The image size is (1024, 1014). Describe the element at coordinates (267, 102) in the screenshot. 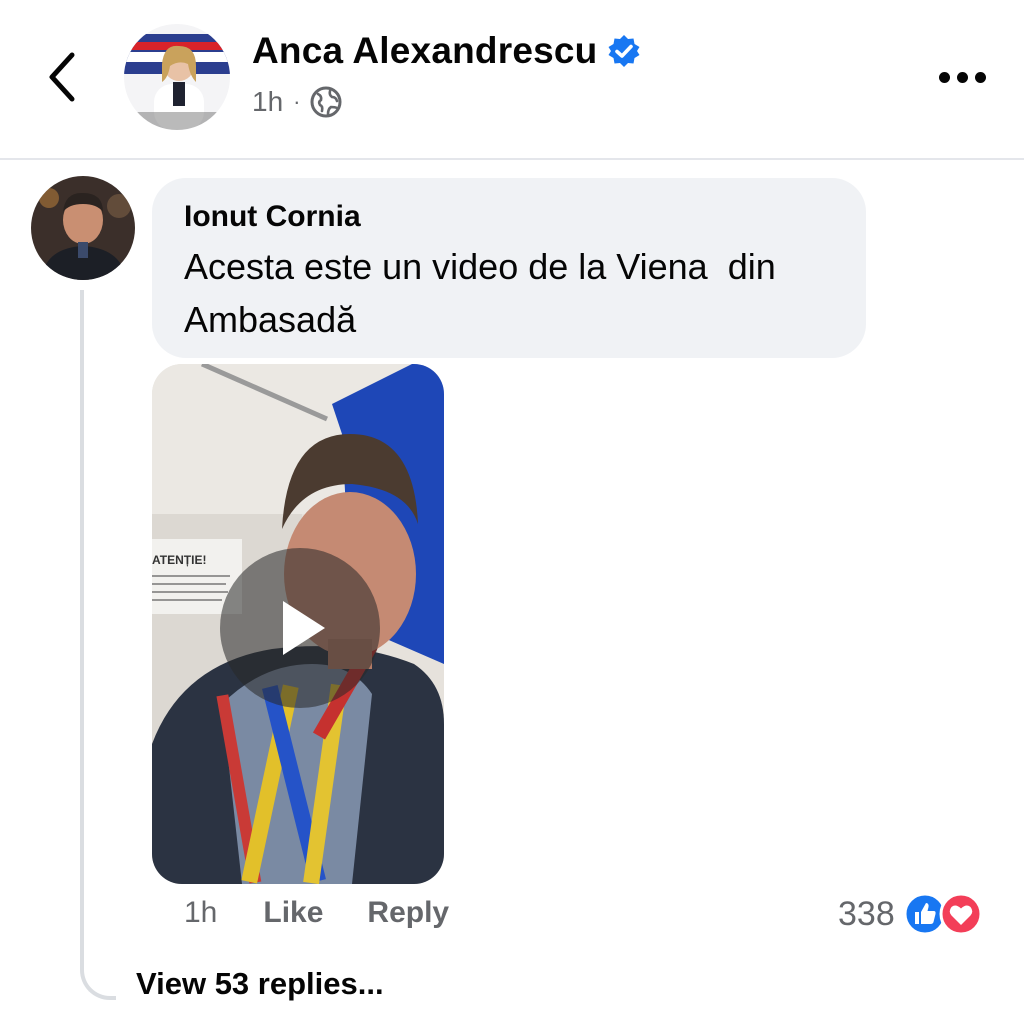

I see `post-time: 1h` at that location.